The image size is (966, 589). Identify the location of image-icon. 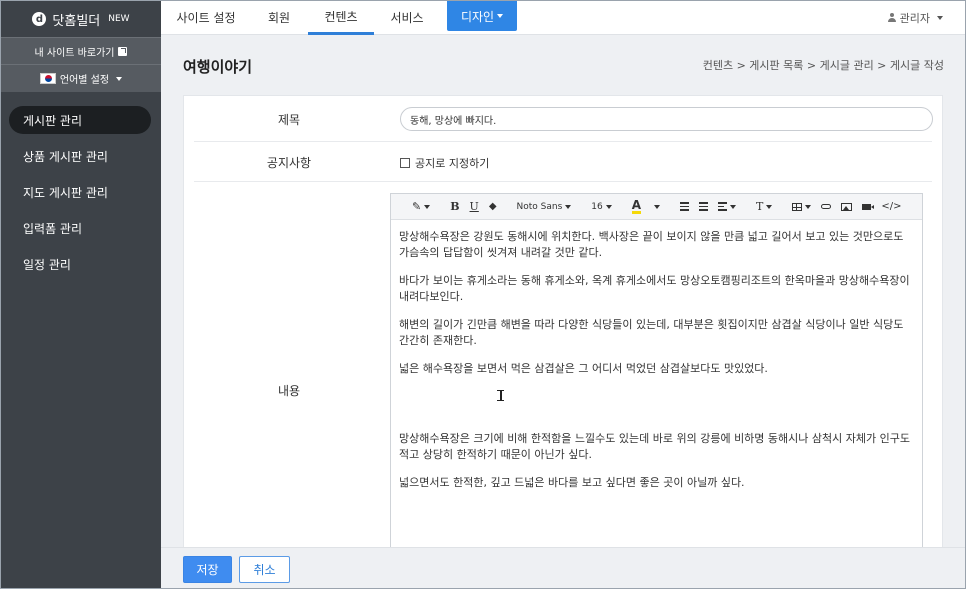
(847, 206).